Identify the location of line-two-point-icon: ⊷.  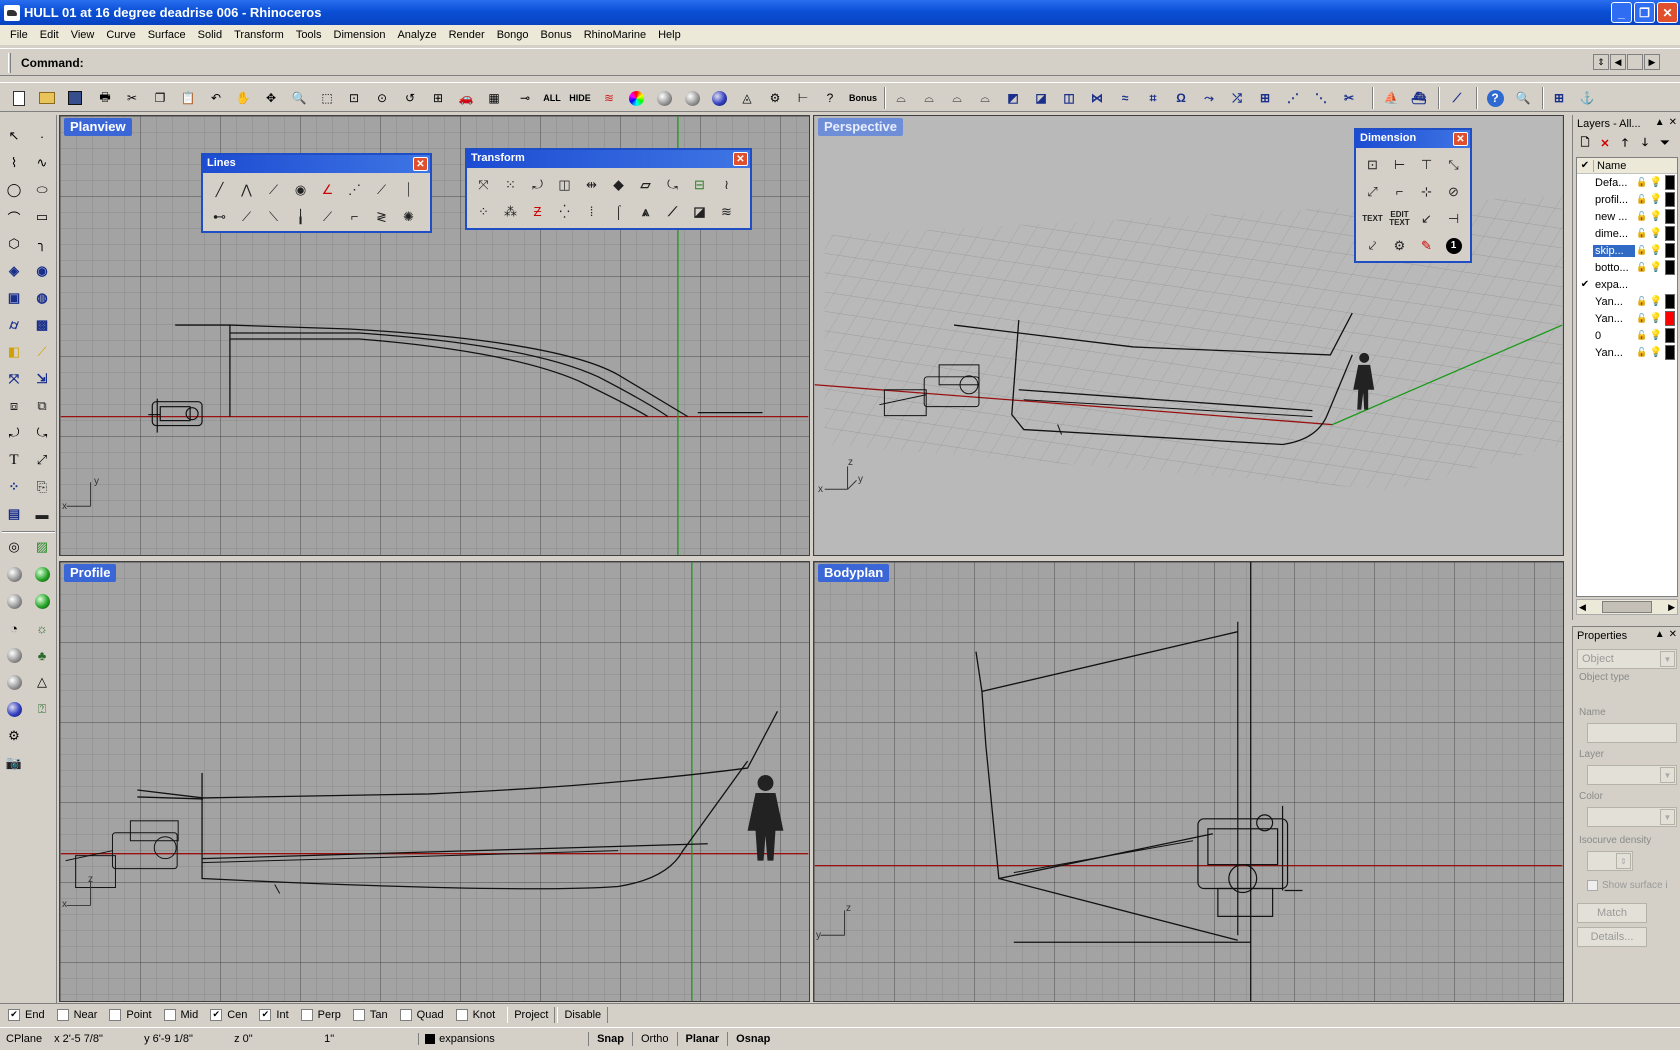
(219, 216).